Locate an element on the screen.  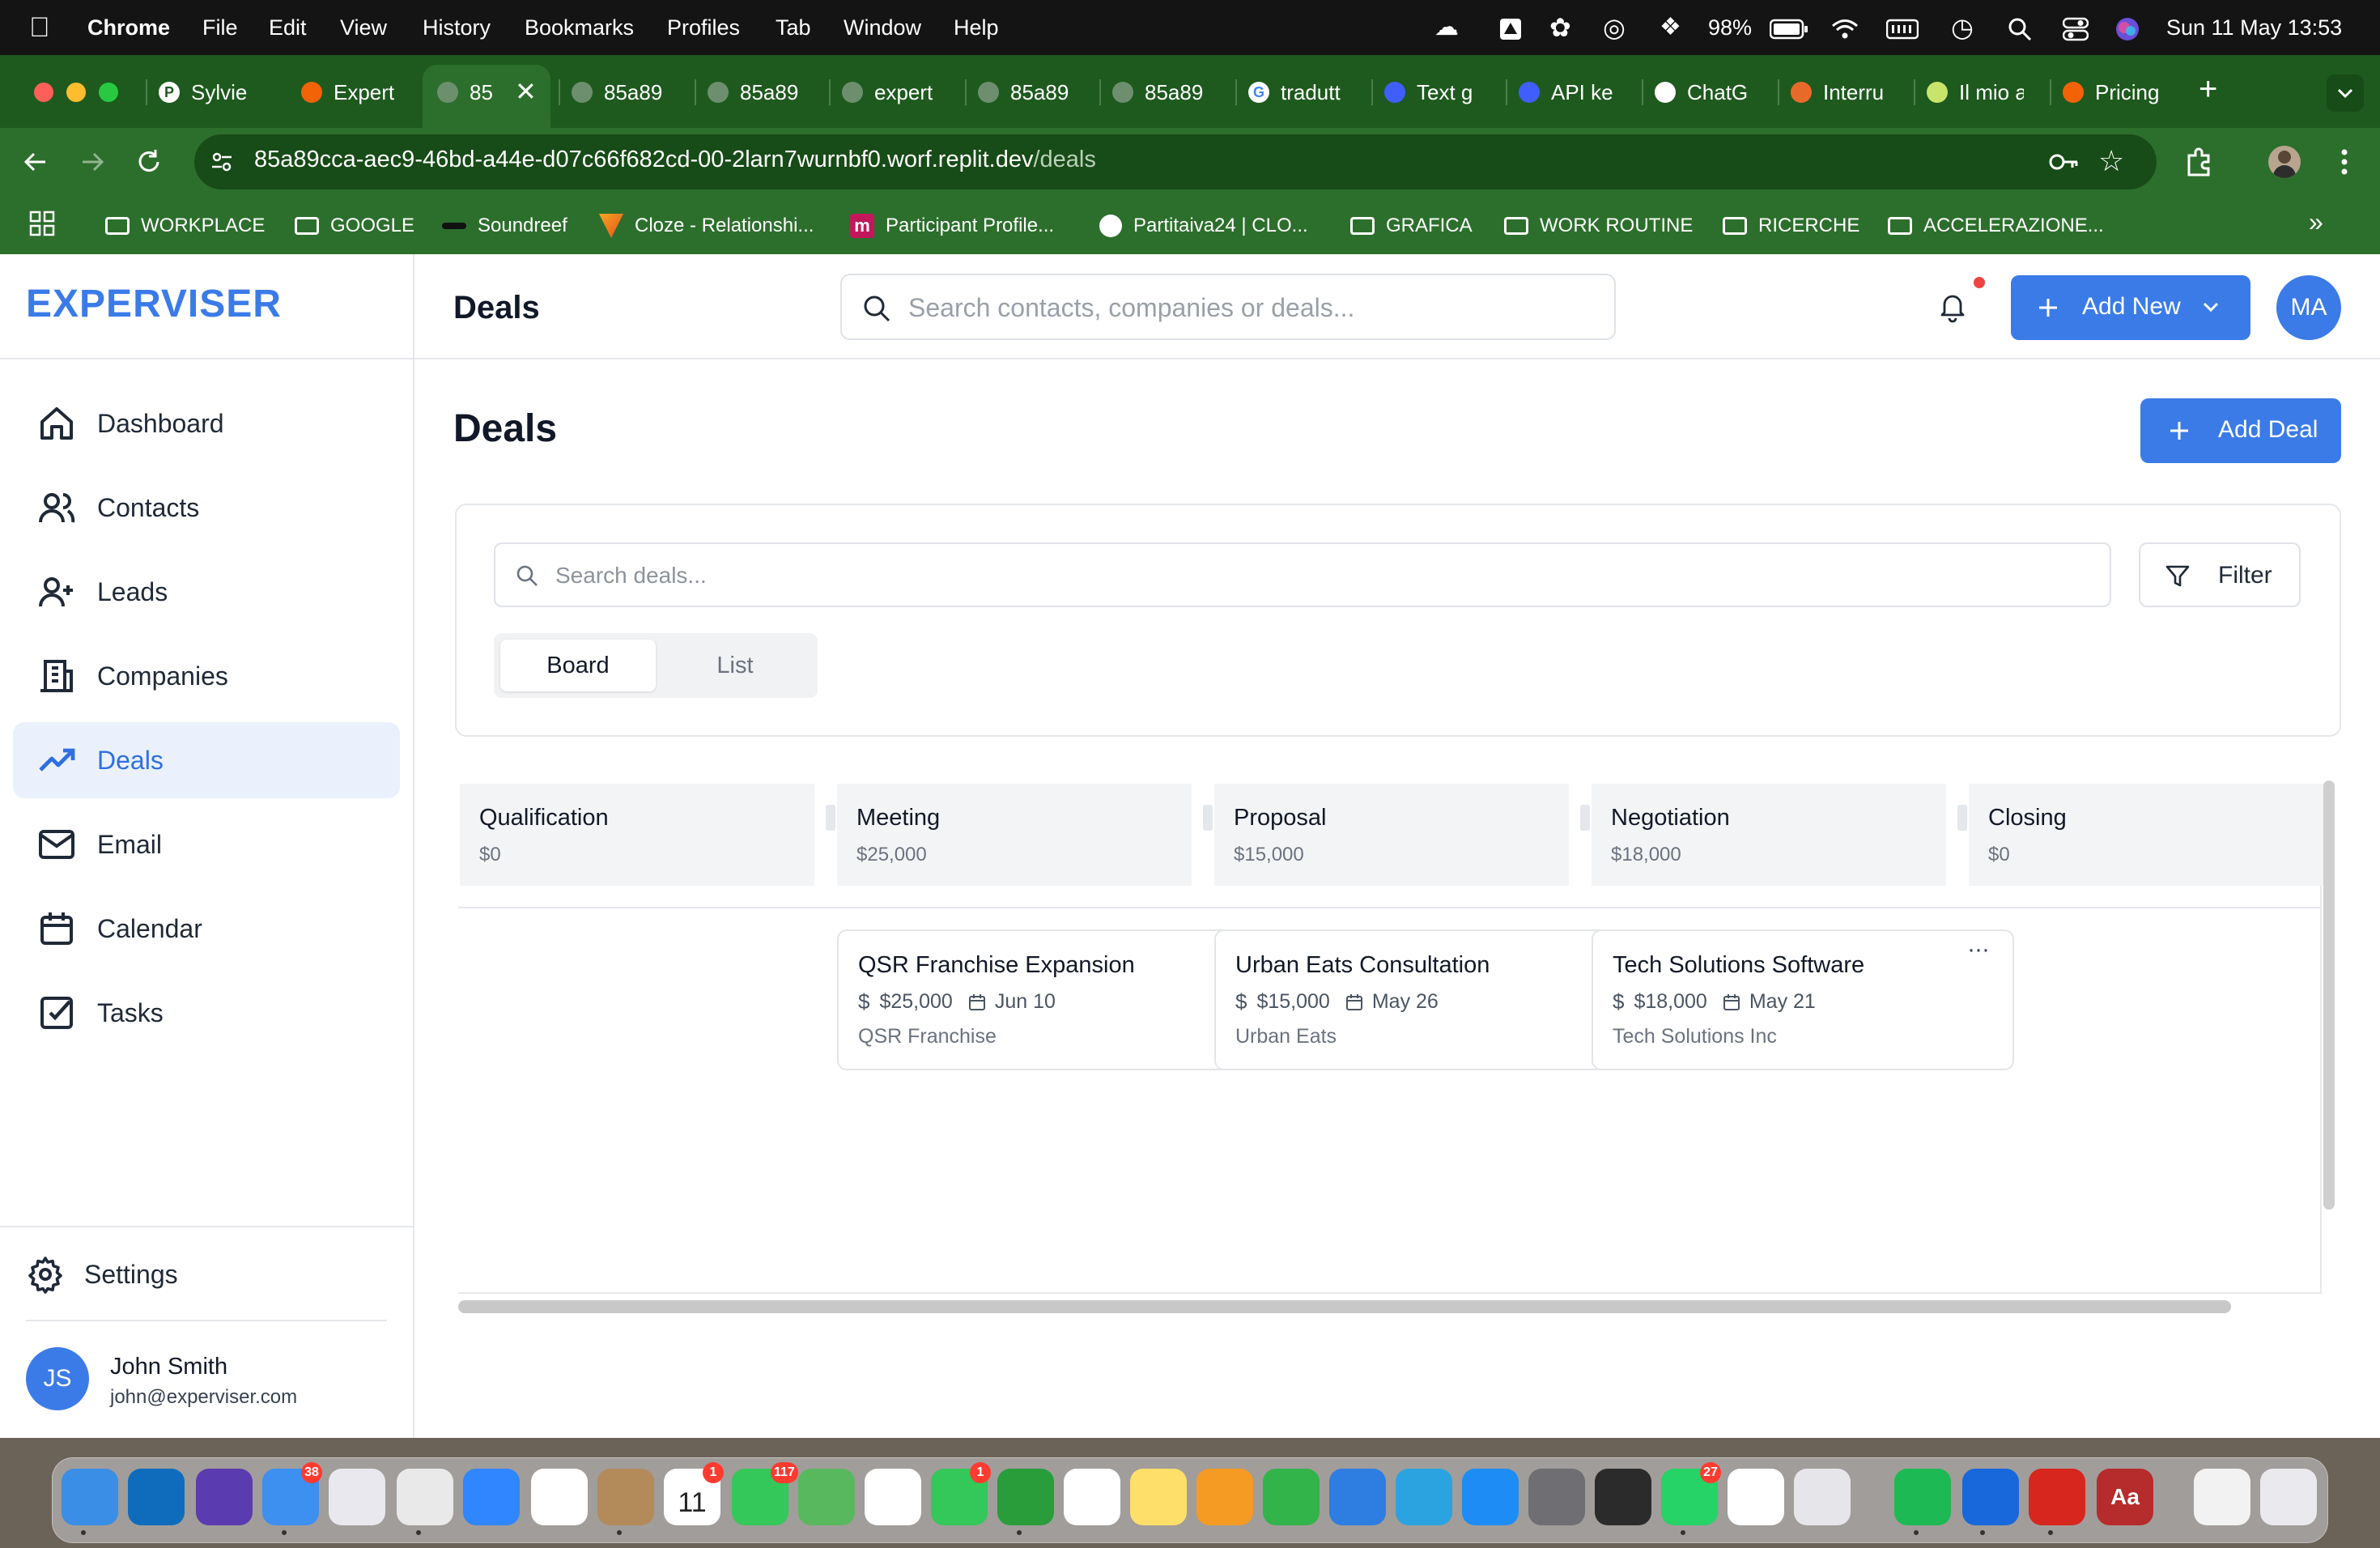
iphone-mirroring-icon is located at coordinates (1823, 1497).